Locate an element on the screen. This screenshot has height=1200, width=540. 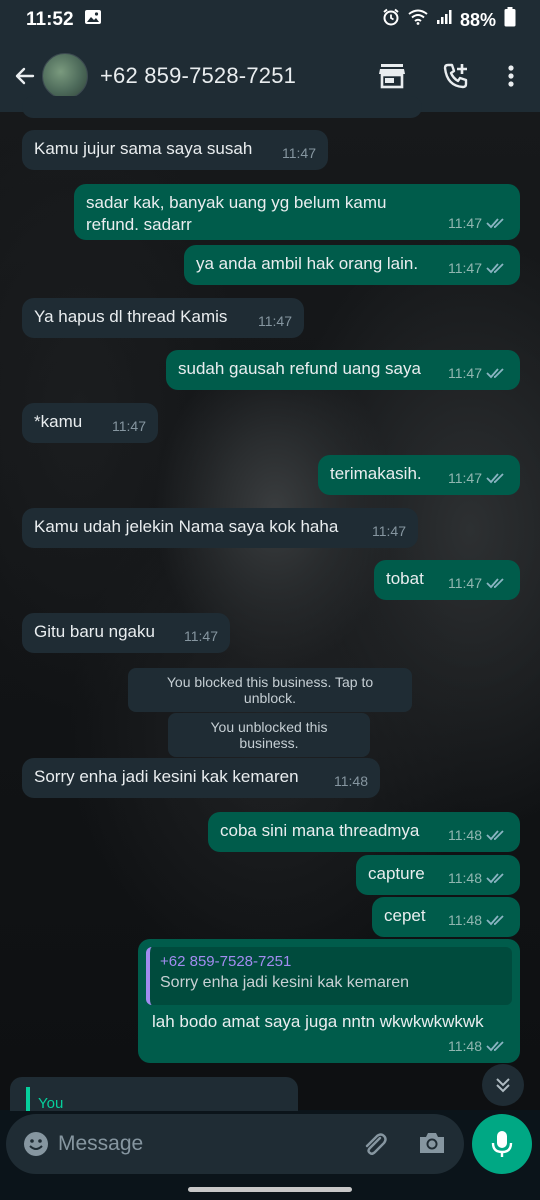
message-bubble-incoming: Ya hapus dl thread Kamis 11:47 is located at coordinates (163, 318).